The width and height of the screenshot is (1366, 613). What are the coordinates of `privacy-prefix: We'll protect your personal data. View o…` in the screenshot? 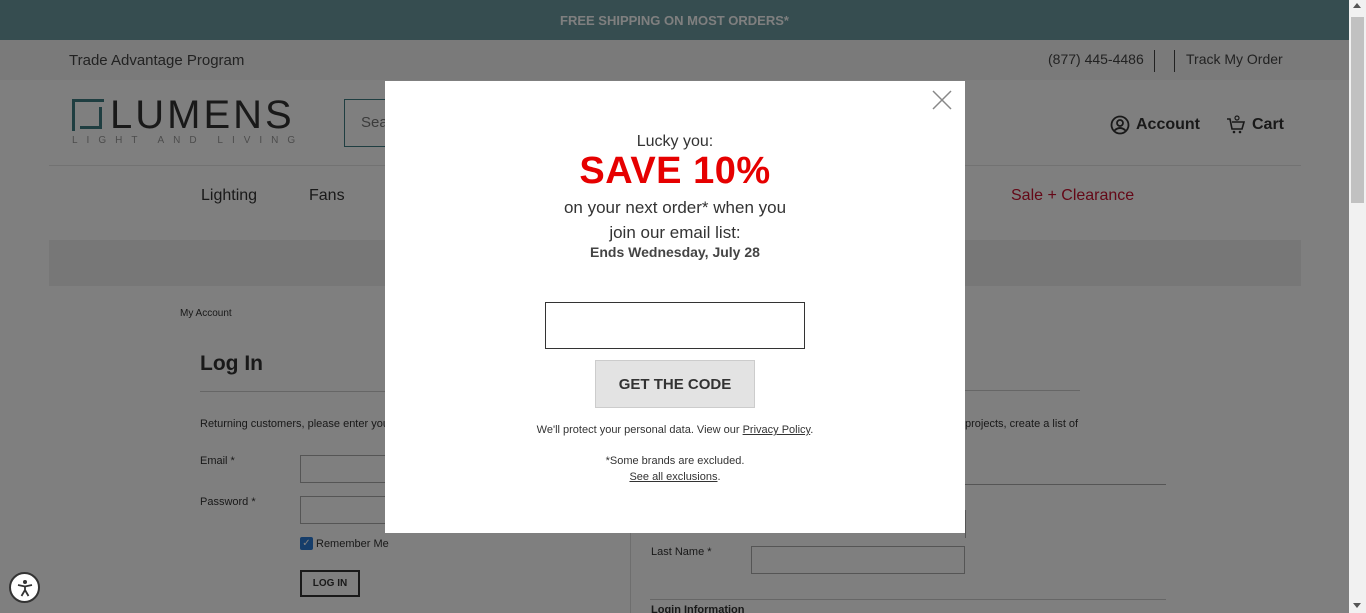 It's located at (639, 430).